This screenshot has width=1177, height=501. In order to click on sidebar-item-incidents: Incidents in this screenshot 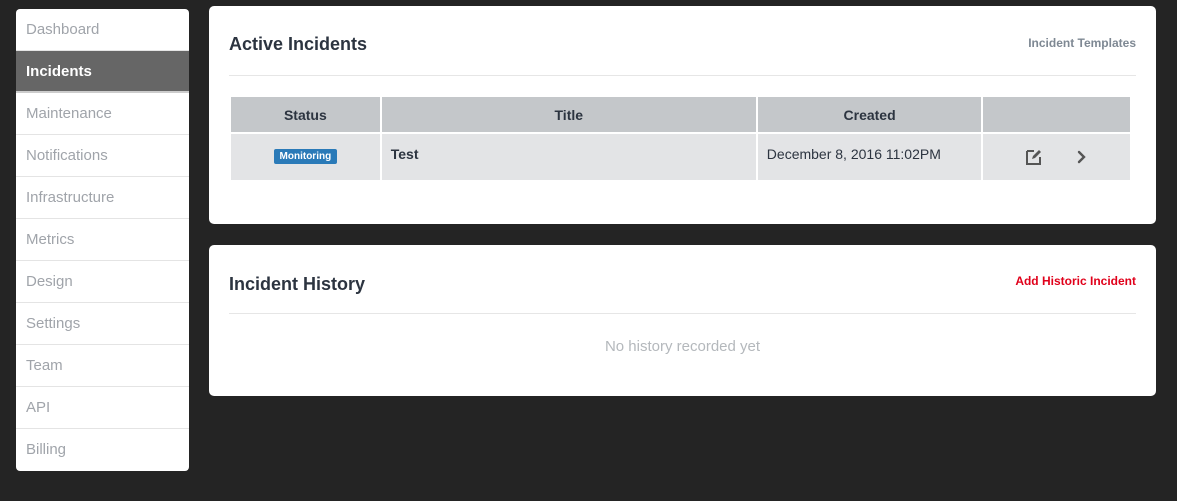, I will do `click(102, 72)`.